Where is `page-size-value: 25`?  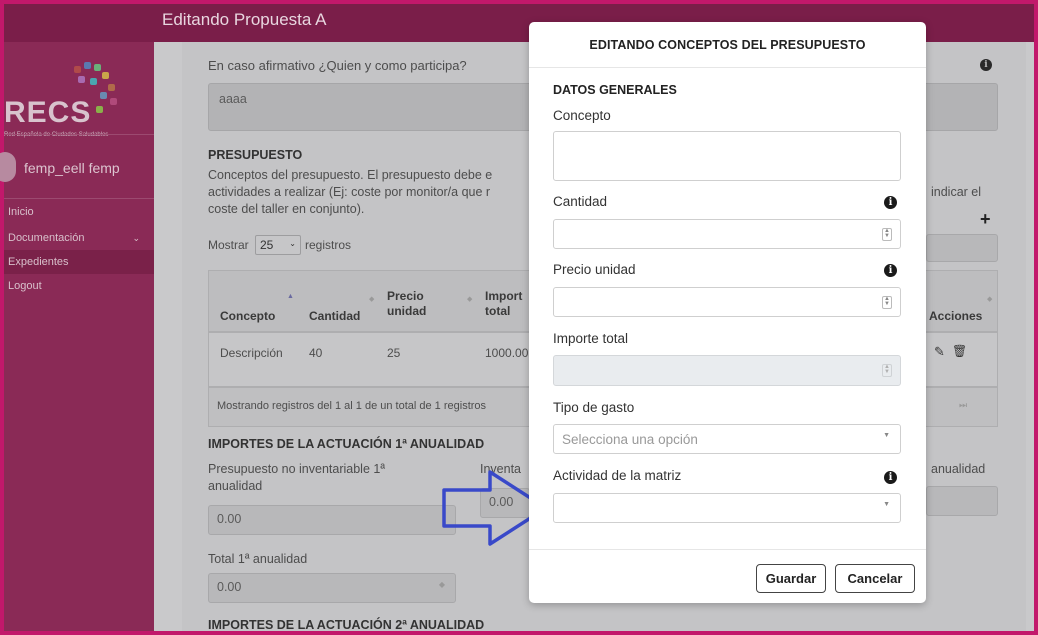 page-size-value: 25 is located at coordinates (267, 245).